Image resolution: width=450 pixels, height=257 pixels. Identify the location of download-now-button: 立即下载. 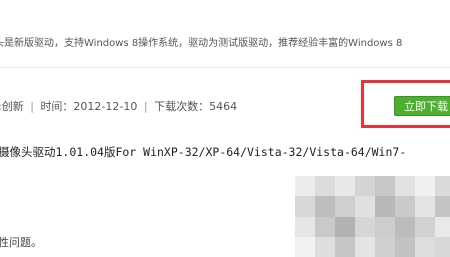
(422, 106).